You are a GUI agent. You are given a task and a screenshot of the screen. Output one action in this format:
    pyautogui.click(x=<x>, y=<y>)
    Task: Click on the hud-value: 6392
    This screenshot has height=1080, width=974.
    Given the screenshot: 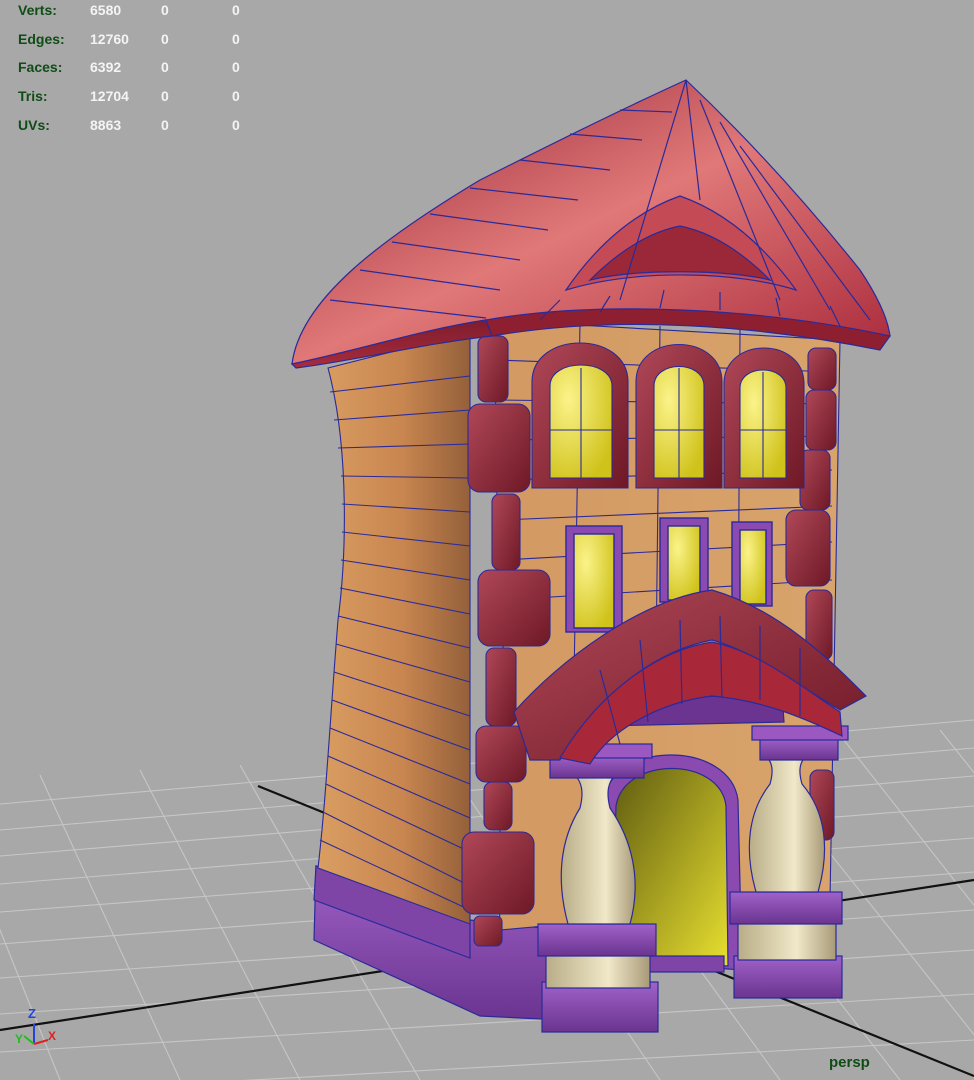 What is the action you would take?
    pyautogui.click(x=106, y=67)
    